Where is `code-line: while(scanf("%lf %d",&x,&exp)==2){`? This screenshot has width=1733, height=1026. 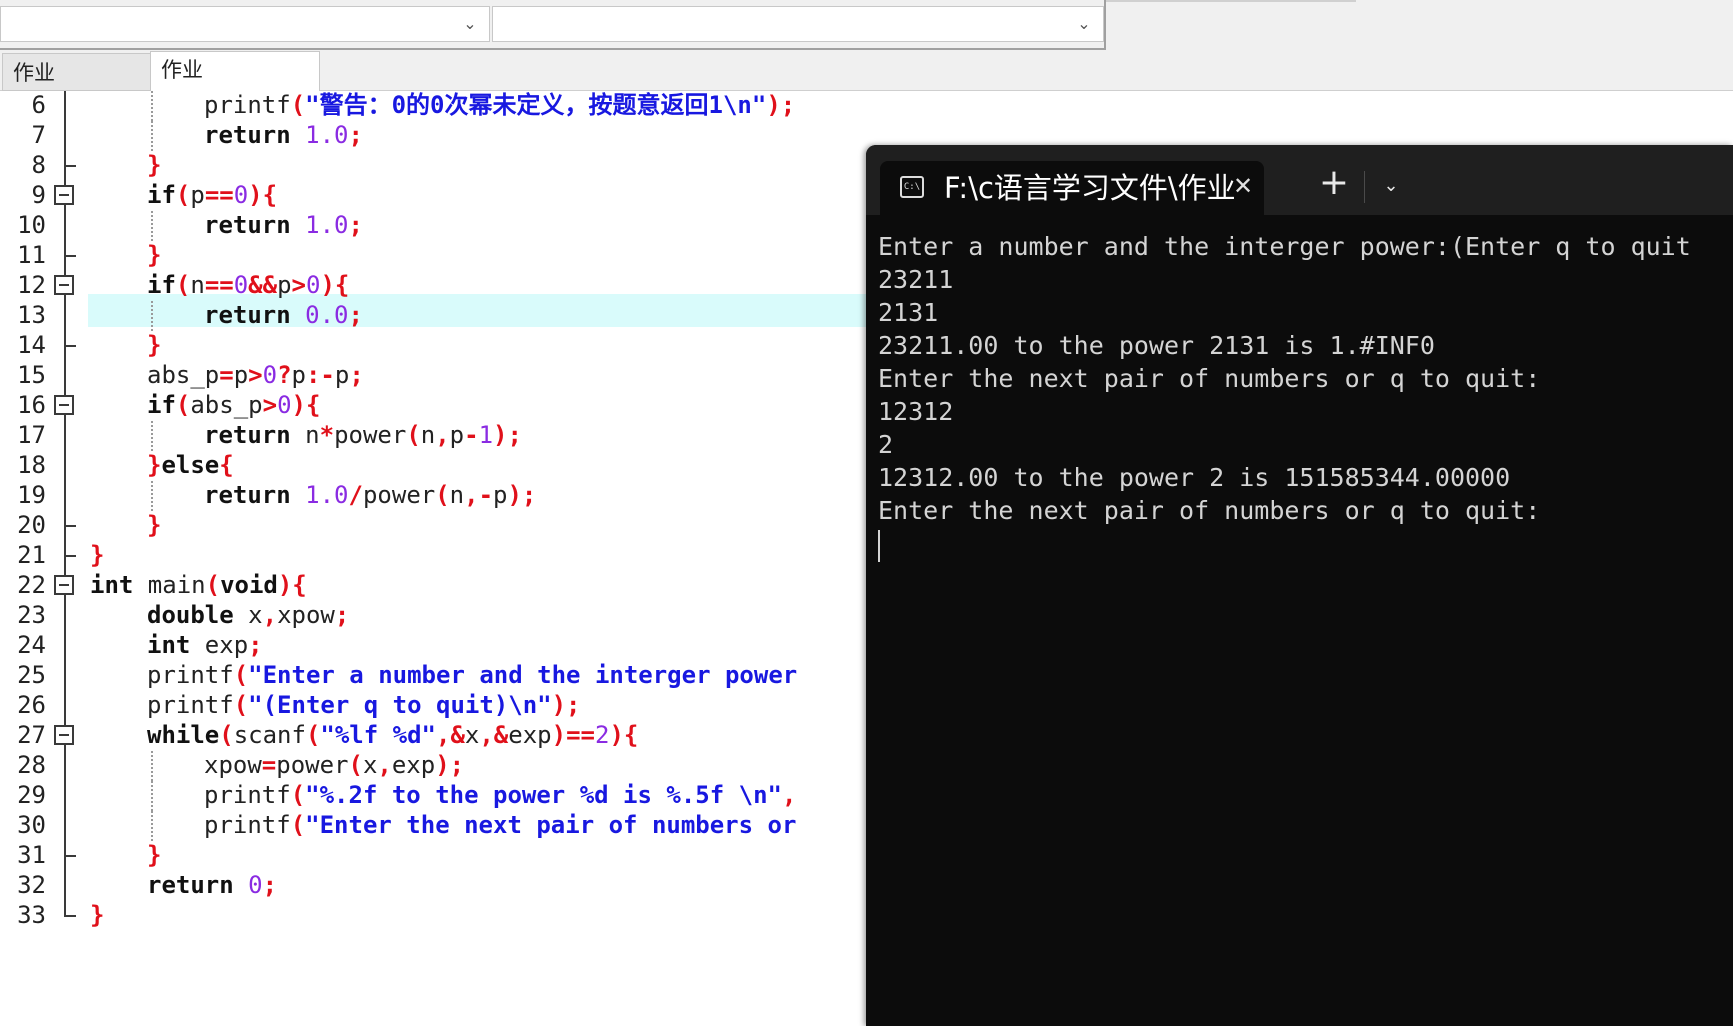
code-line: while(scanf("%lf %d",&x,&exp)==2){ is located at coordinates (392, 735).